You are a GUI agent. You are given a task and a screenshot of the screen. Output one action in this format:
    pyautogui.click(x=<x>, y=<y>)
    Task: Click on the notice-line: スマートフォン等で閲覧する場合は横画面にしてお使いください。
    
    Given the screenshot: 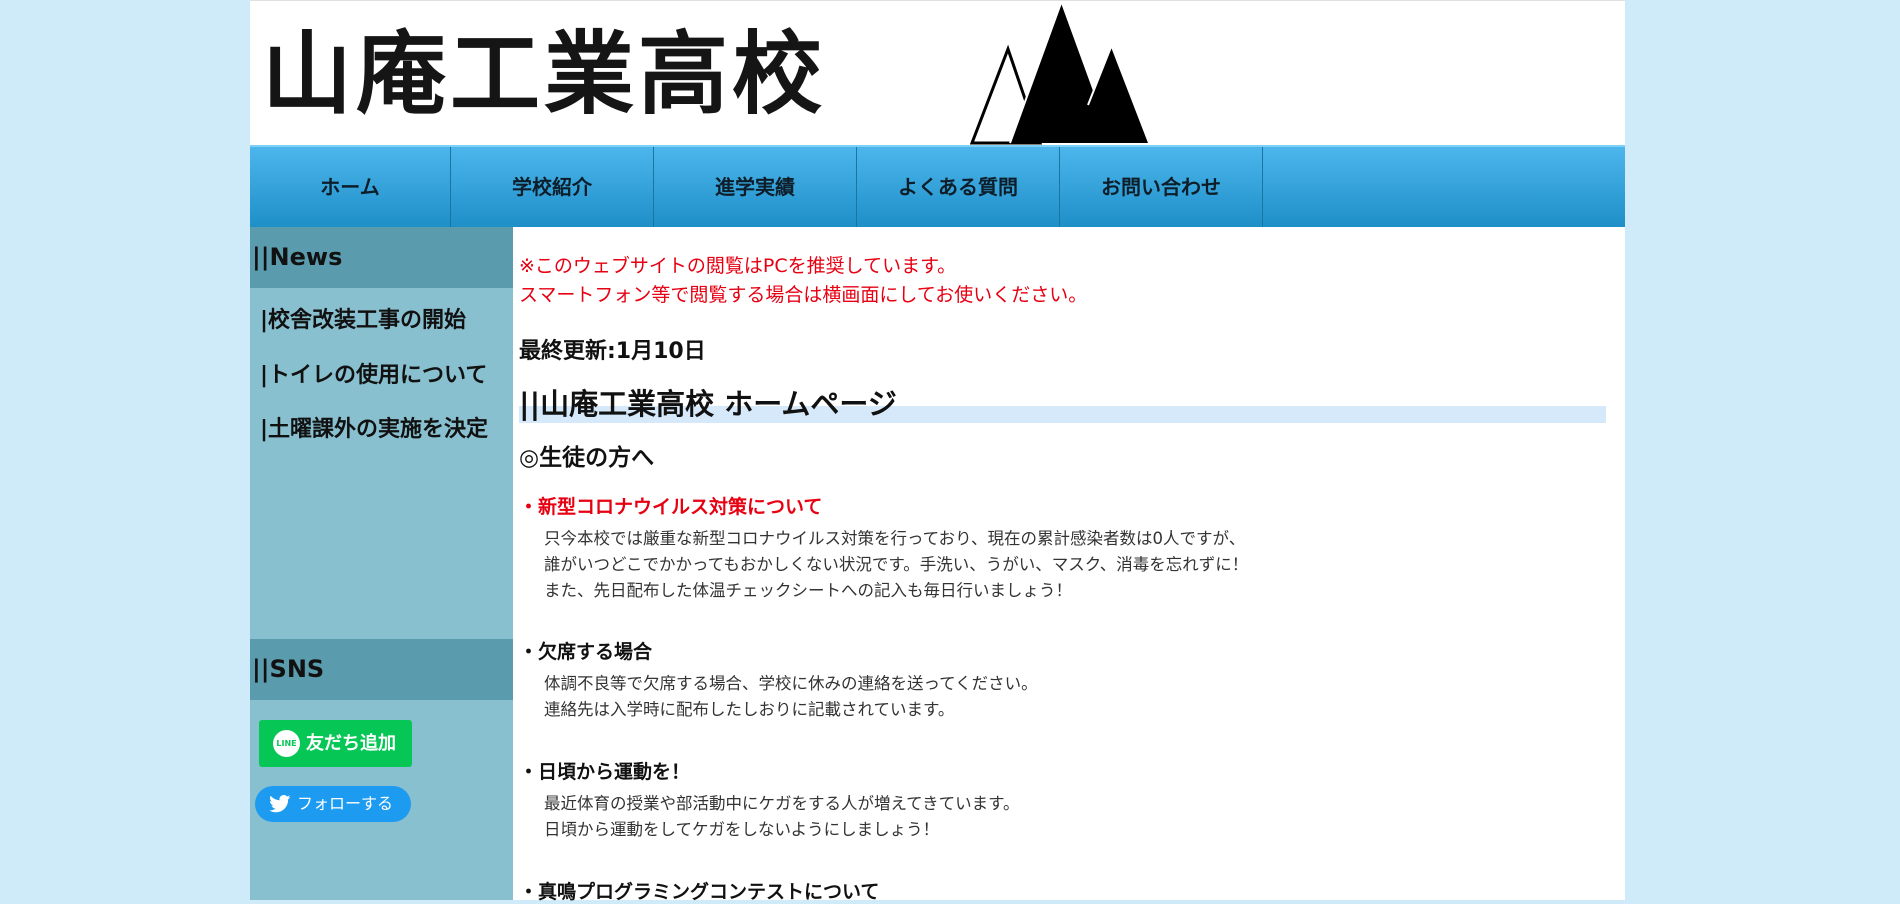 What is the action you would take?
    pyautogui.click(x=803, y=295)
    